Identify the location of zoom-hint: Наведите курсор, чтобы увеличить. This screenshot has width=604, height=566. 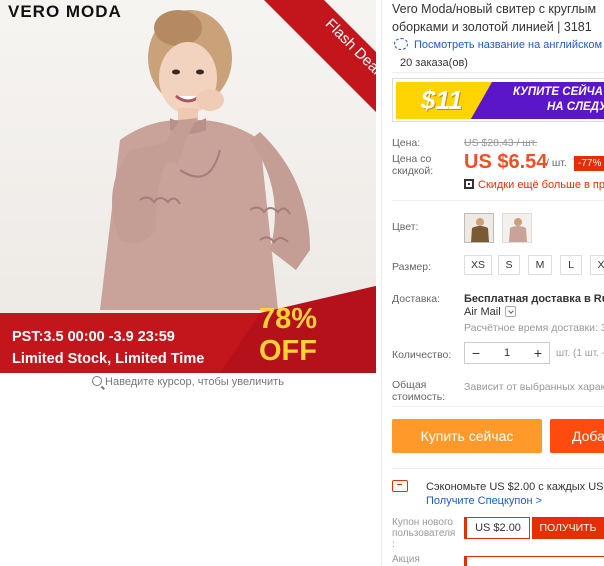
(188, 382).